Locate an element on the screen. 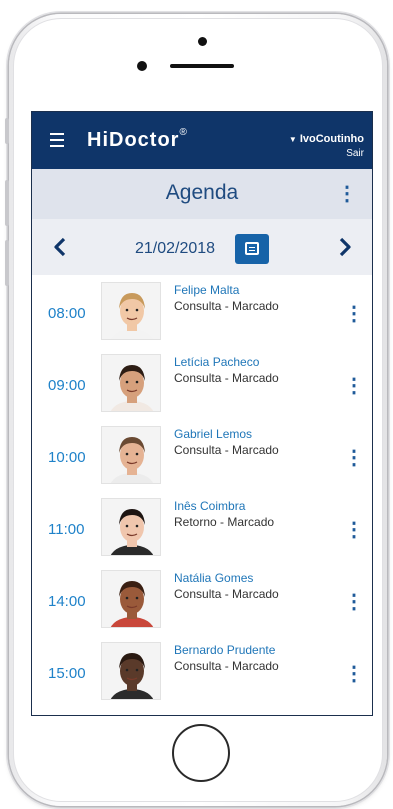 The width and height of the screenshot is (393, 809). front-sensor-icon is located at coordinates (142, 66).